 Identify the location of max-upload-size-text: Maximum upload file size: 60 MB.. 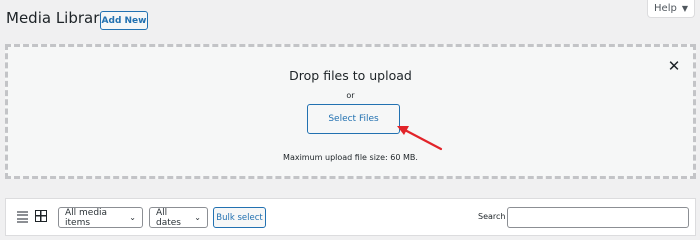
(350, 157).